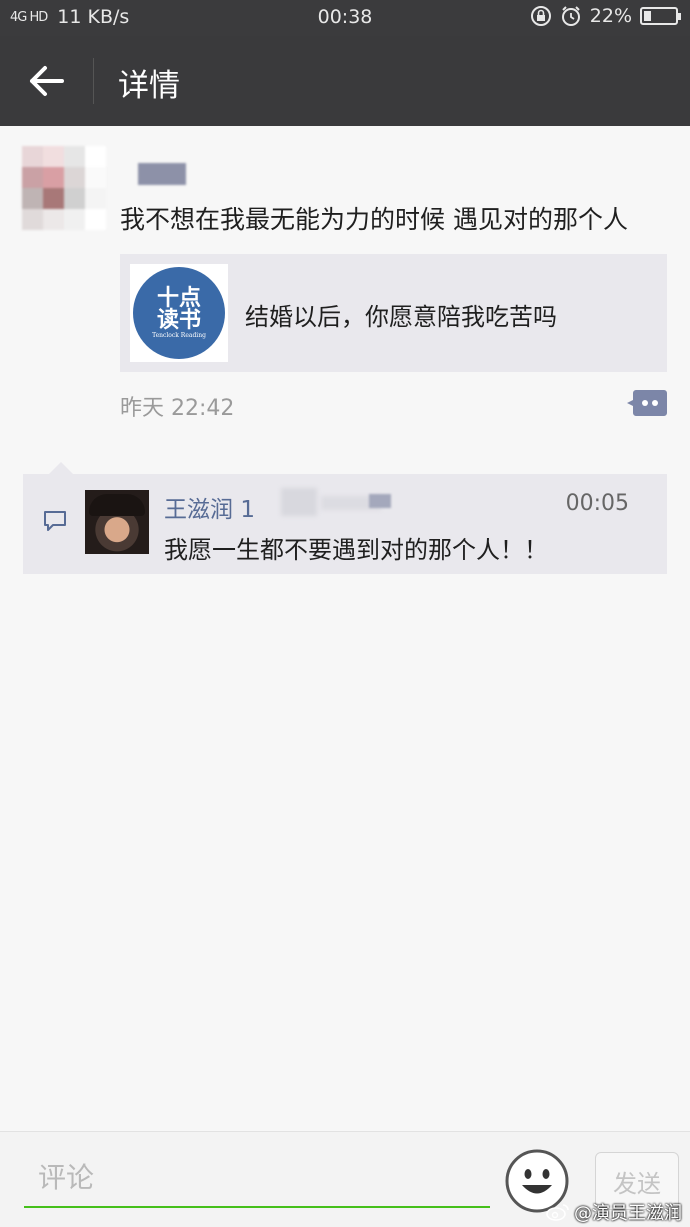 This screenshot has height=1227, width=690. Describe the element at coordinates (610, 16) in the screenshot. I see `battery-percent: 22%` at that location.